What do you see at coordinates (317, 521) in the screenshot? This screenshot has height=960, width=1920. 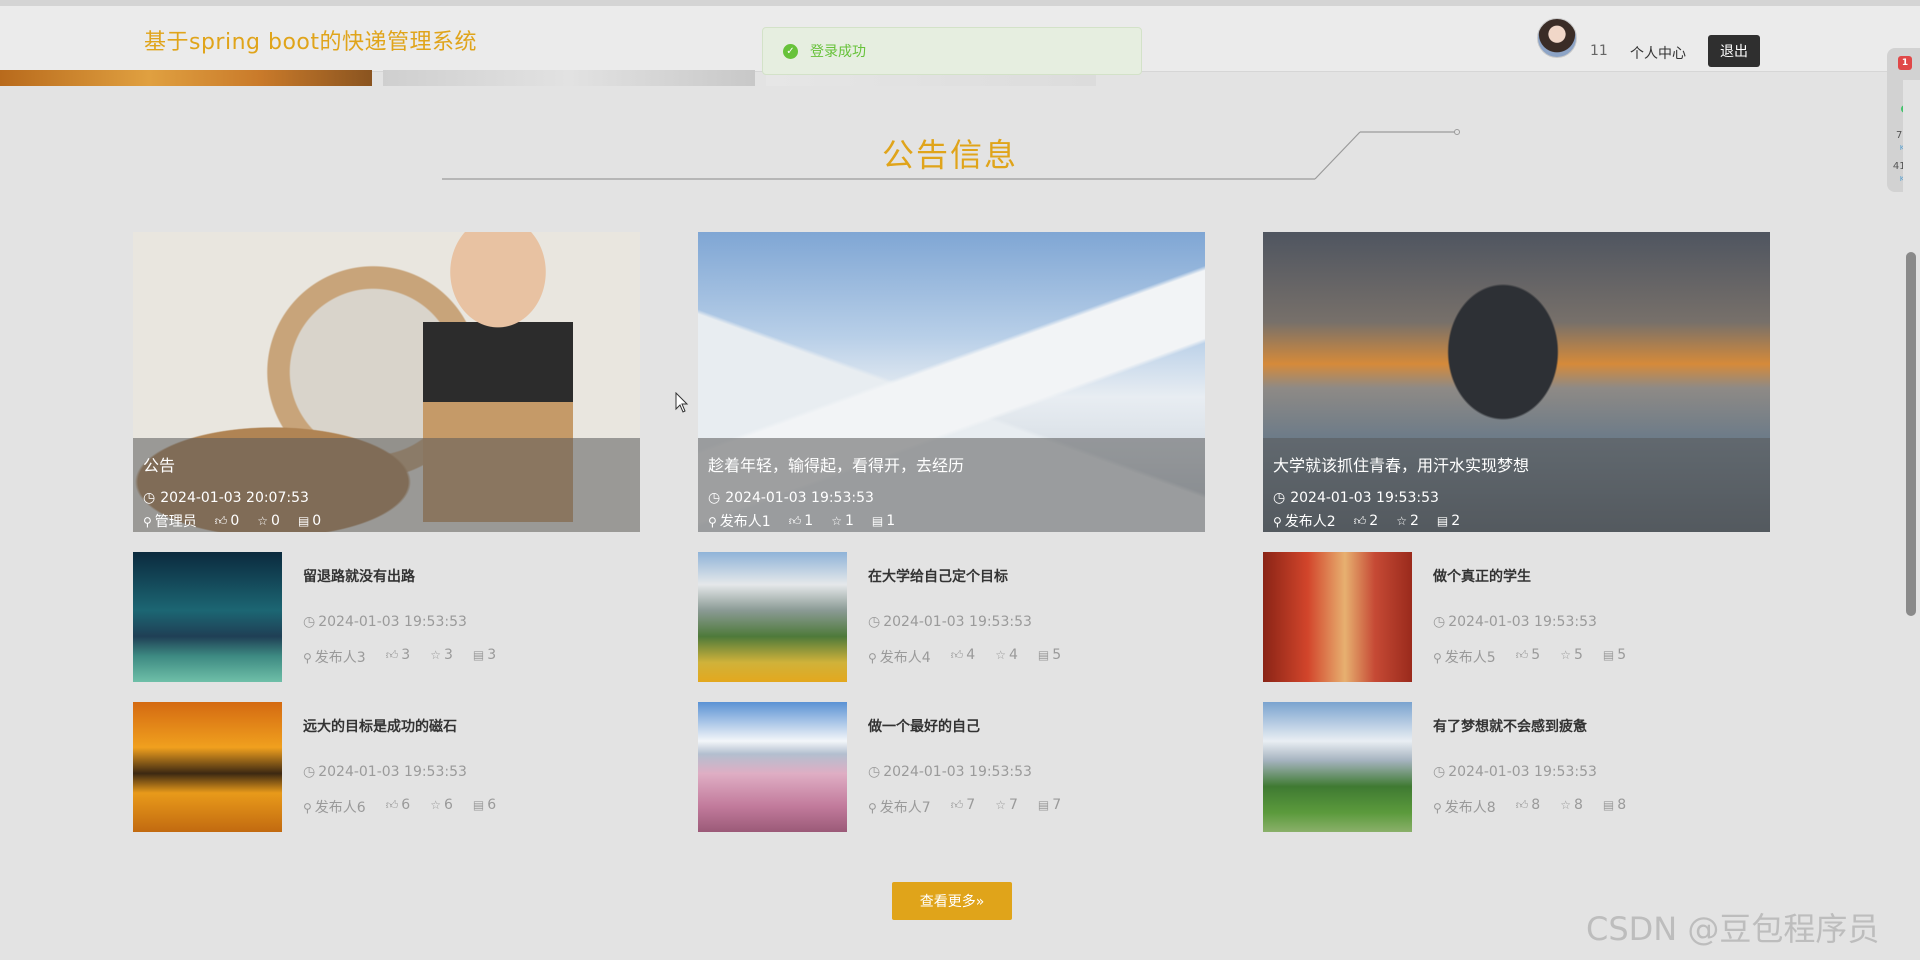 I see `feature-comments: 0` at bounding box center [317, 521].